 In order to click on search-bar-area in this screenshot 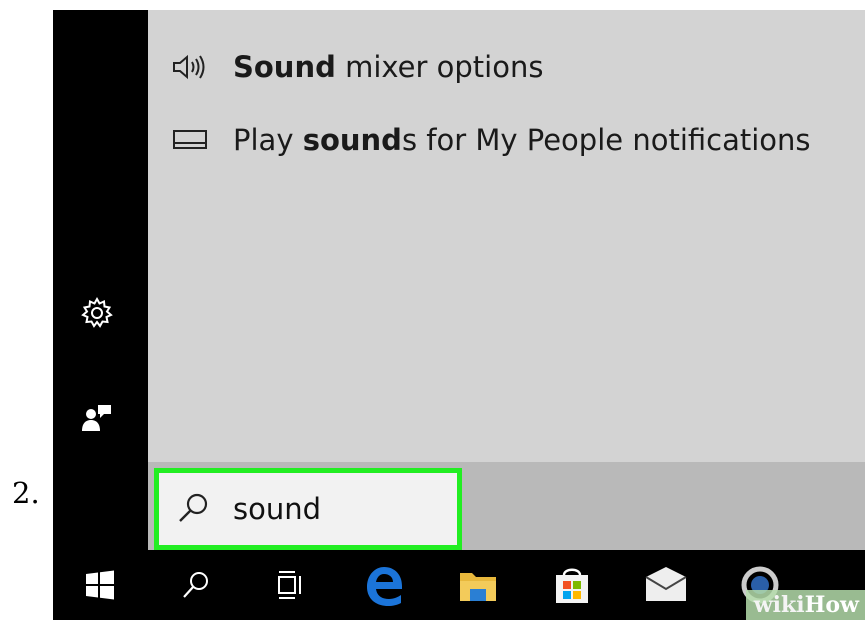, I will do `click(506, 506)`.